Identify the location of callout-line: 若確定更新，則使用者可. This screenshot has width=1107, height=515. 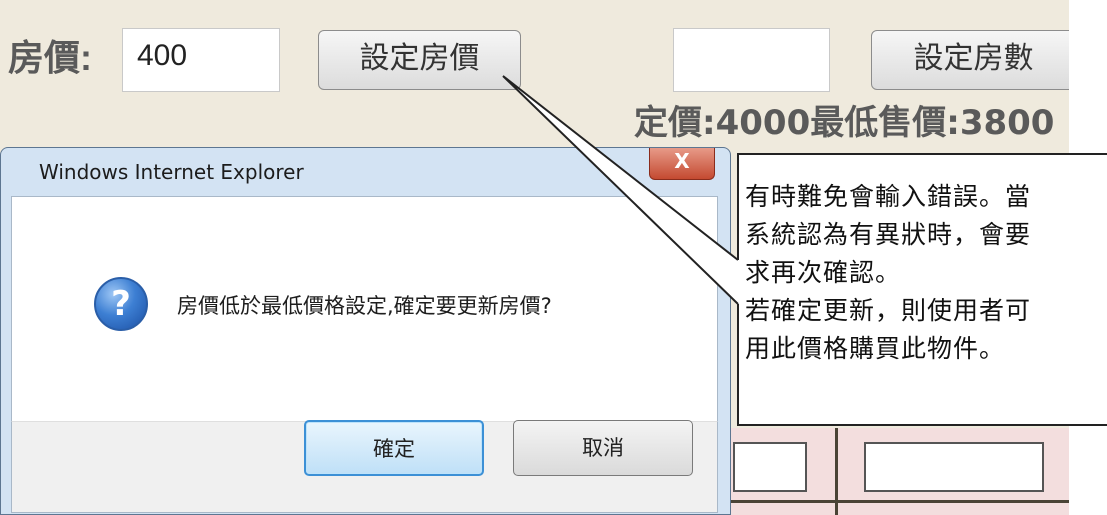
(888, 310).